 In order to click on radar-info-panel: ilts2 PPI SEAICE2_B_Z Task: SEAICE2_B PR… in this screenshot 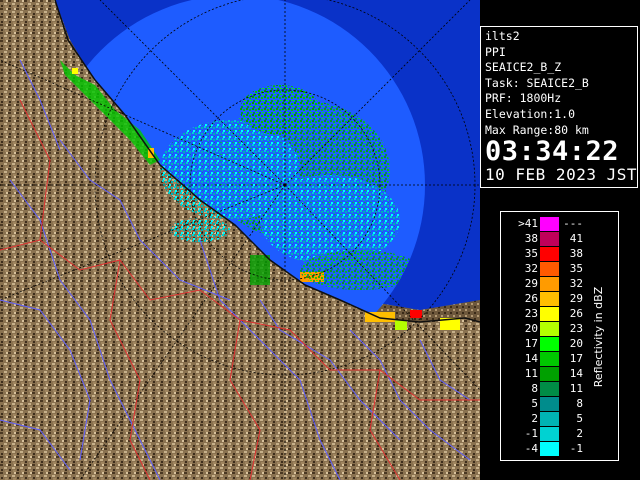, I will do `click(559, 107)`.